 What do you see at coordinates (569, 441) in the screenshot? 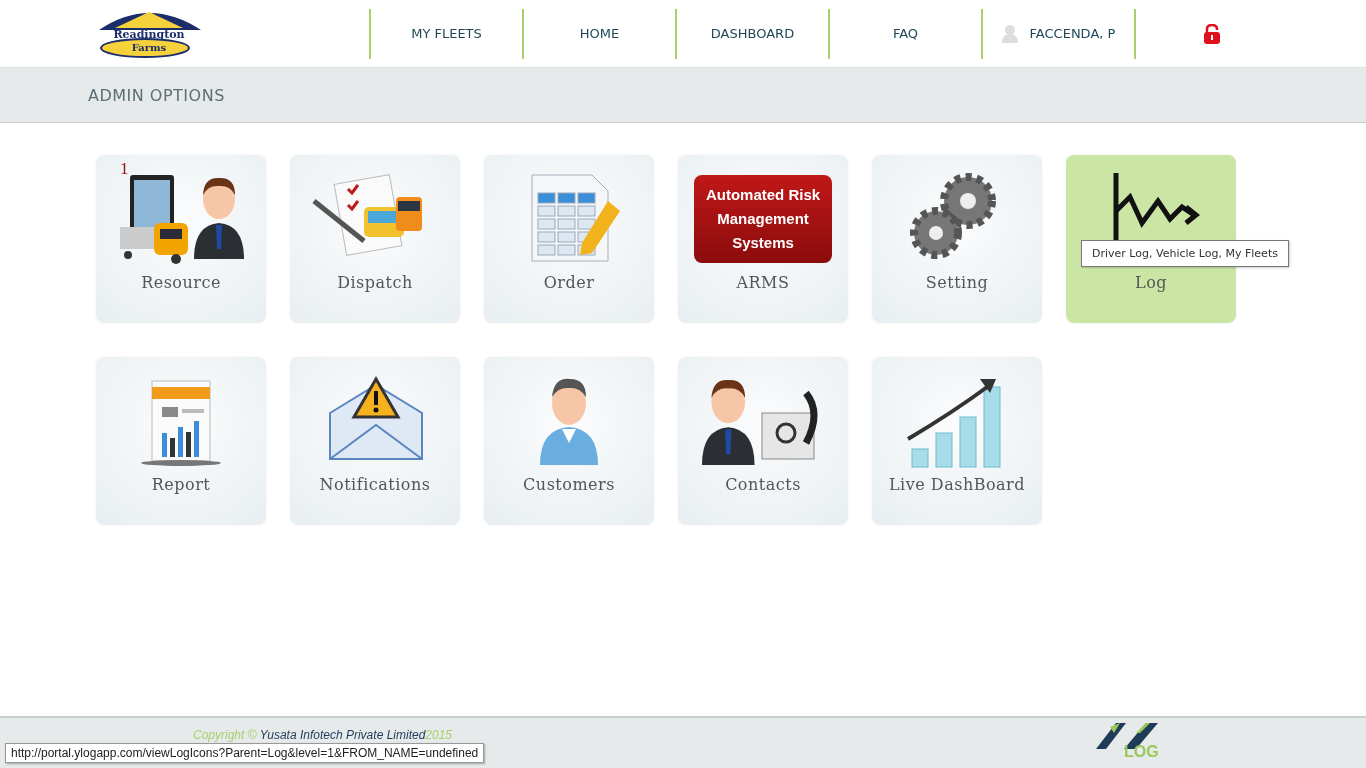
I see `menu-tile: Customers` at bounding box center [569, 441].